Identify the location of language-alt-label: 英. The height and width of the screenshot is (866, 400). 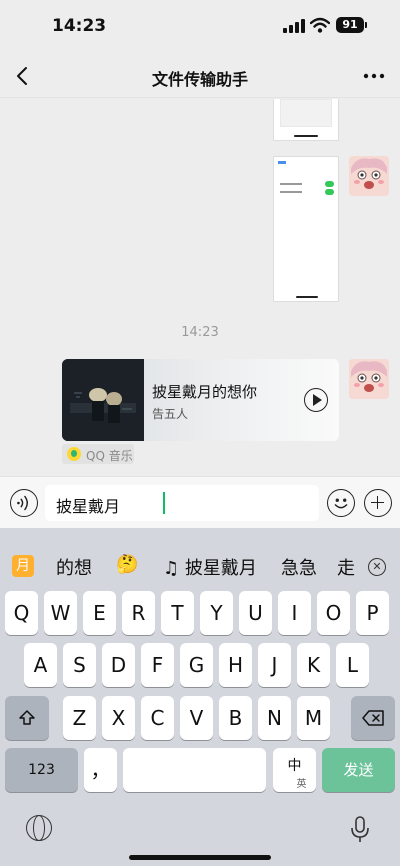
(301, 784).